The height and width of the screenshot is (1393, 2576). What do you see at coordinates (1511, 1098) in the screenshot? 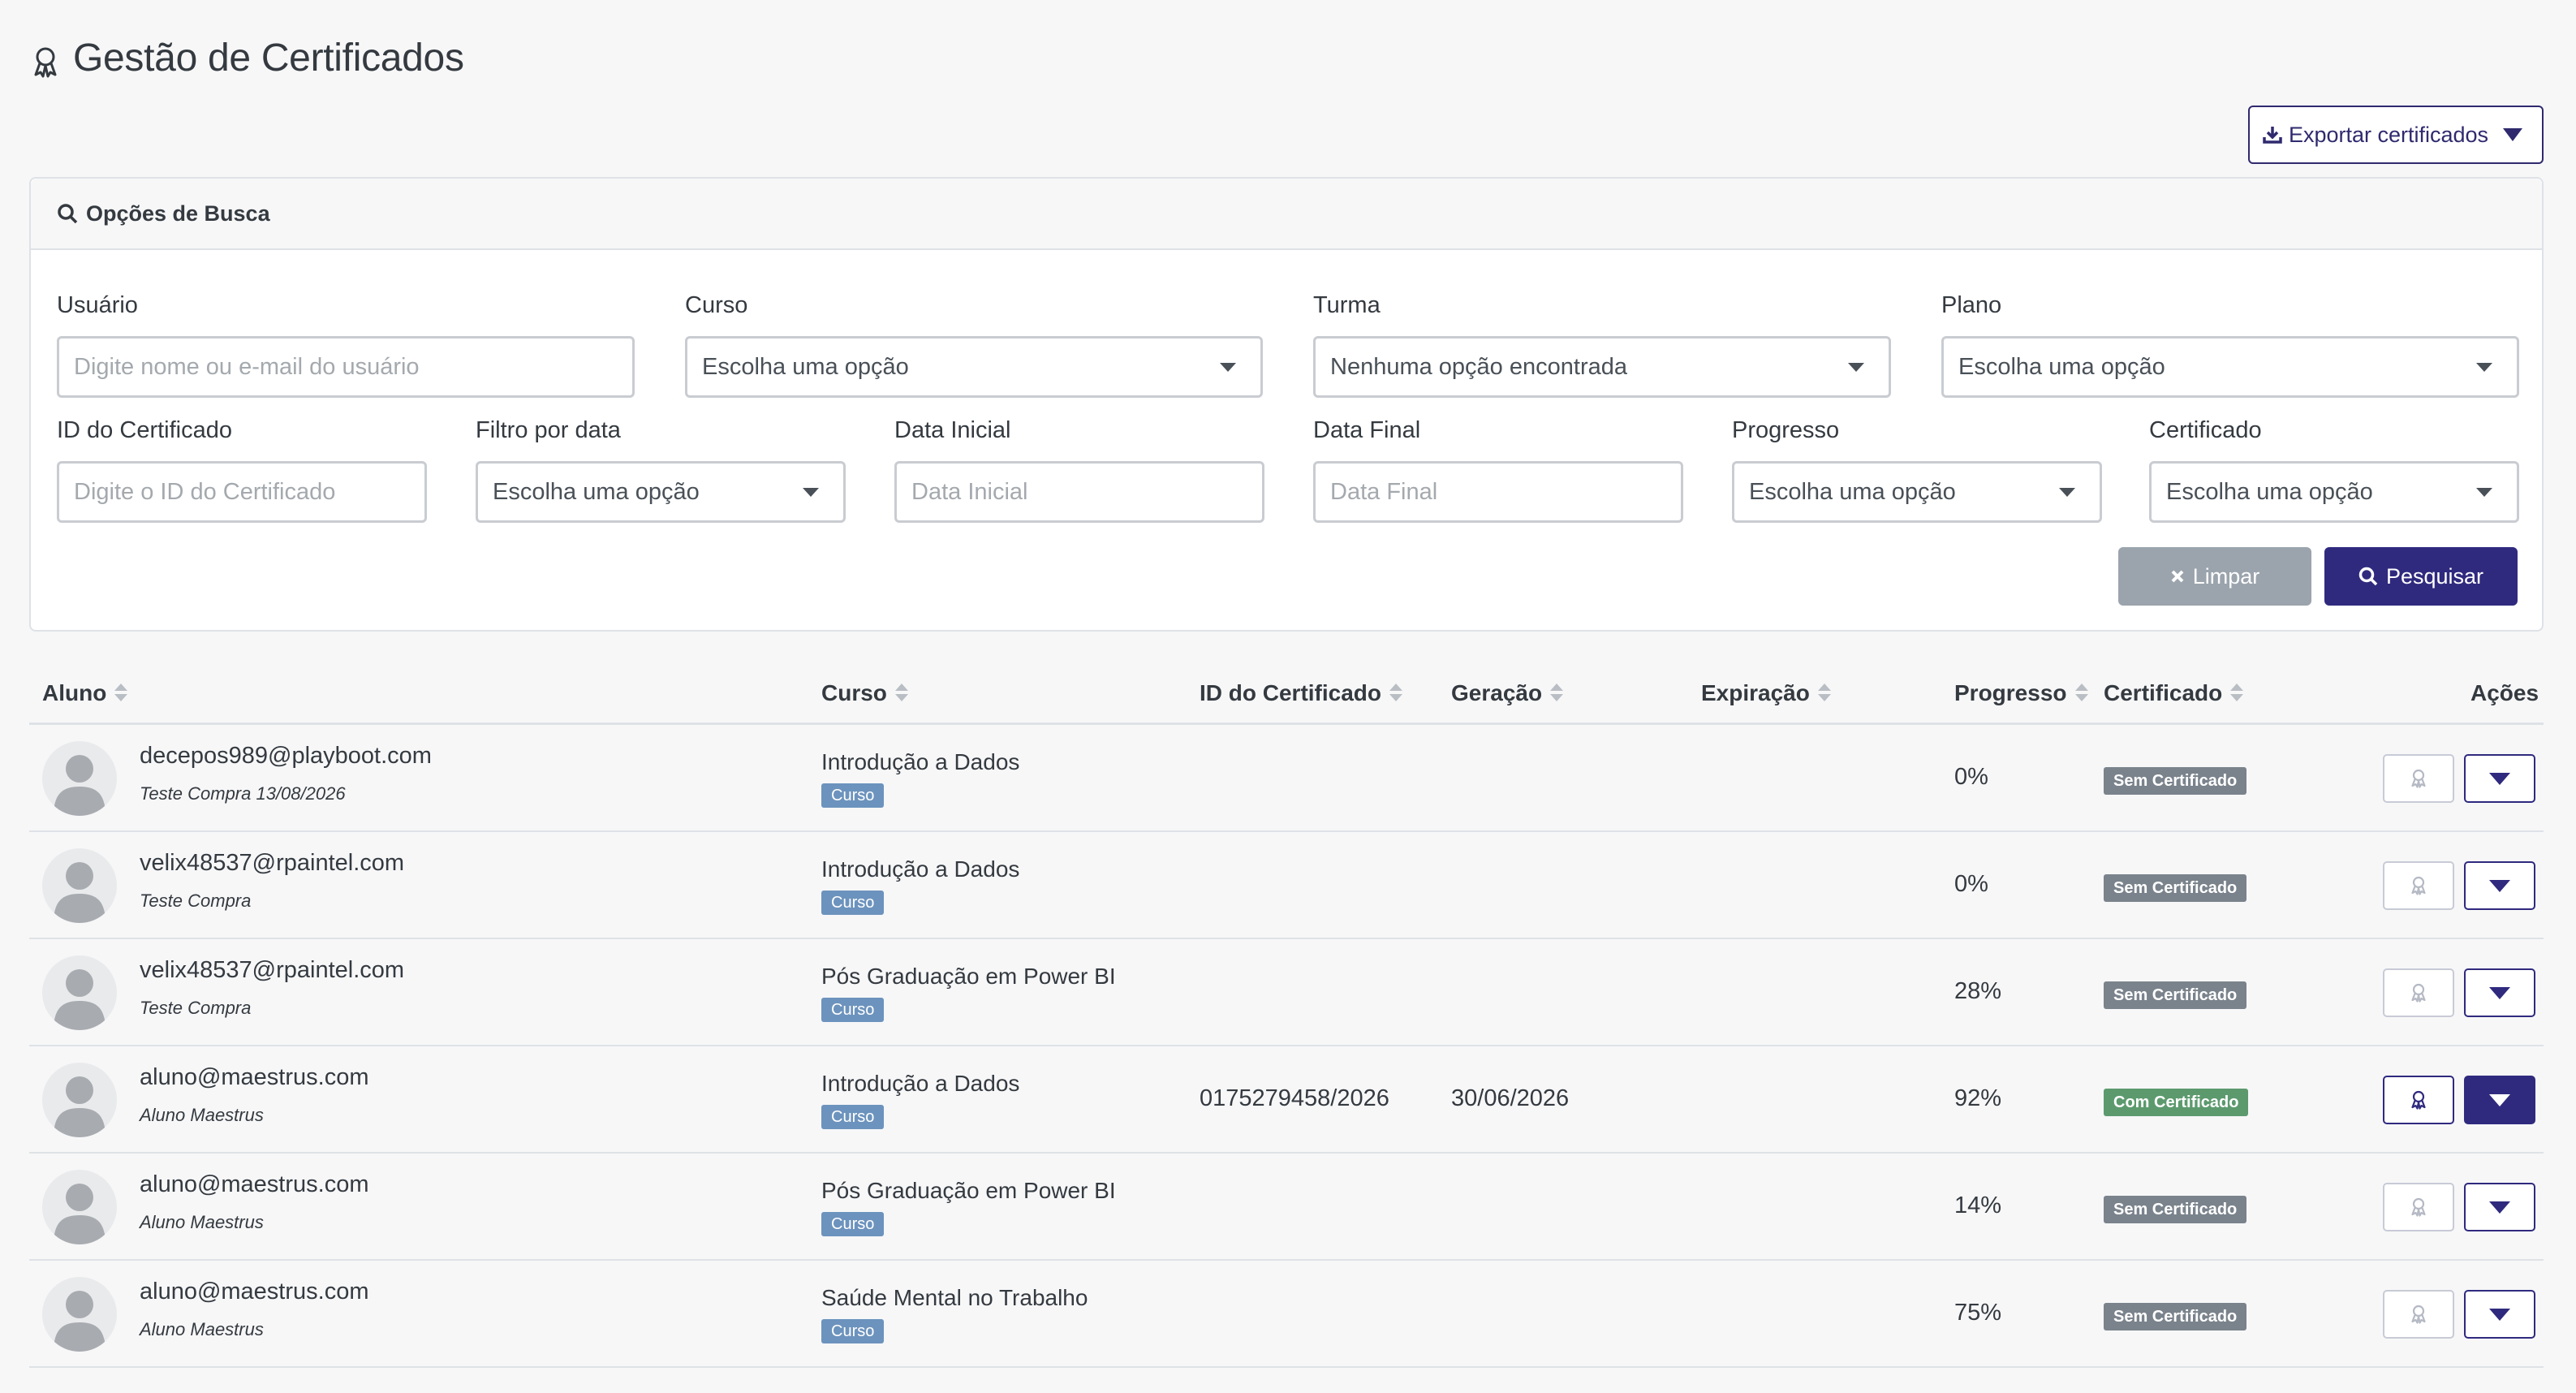
I see `generation-date: 30/06/2026` at bounding box center [1511, 1098].